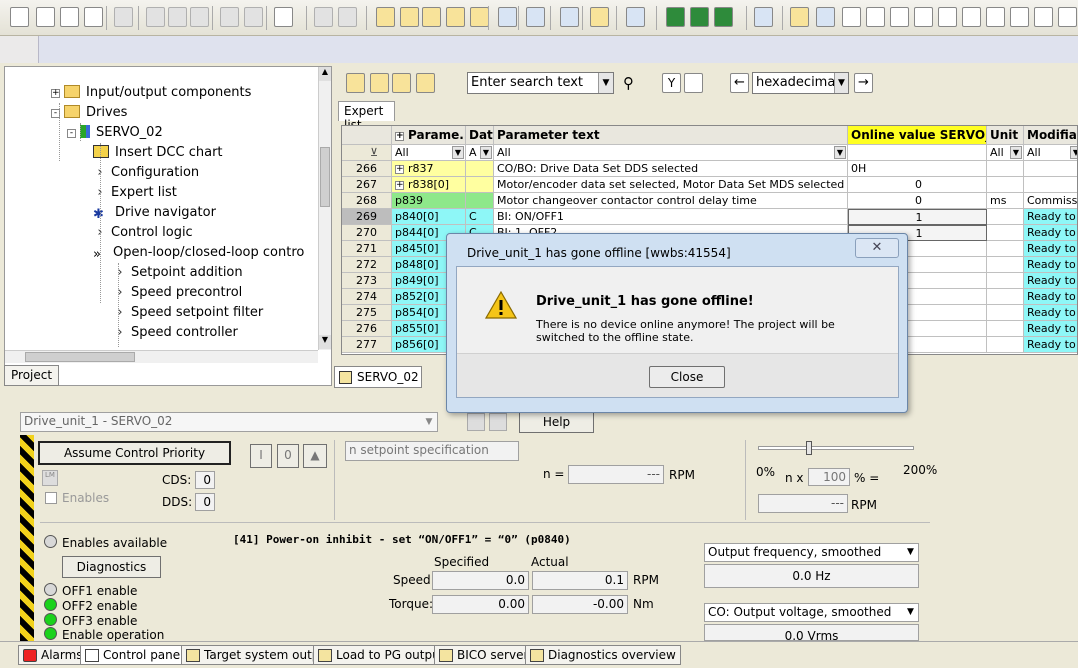  I want to click on back-arrow-icon: ←, so click(739, 83).